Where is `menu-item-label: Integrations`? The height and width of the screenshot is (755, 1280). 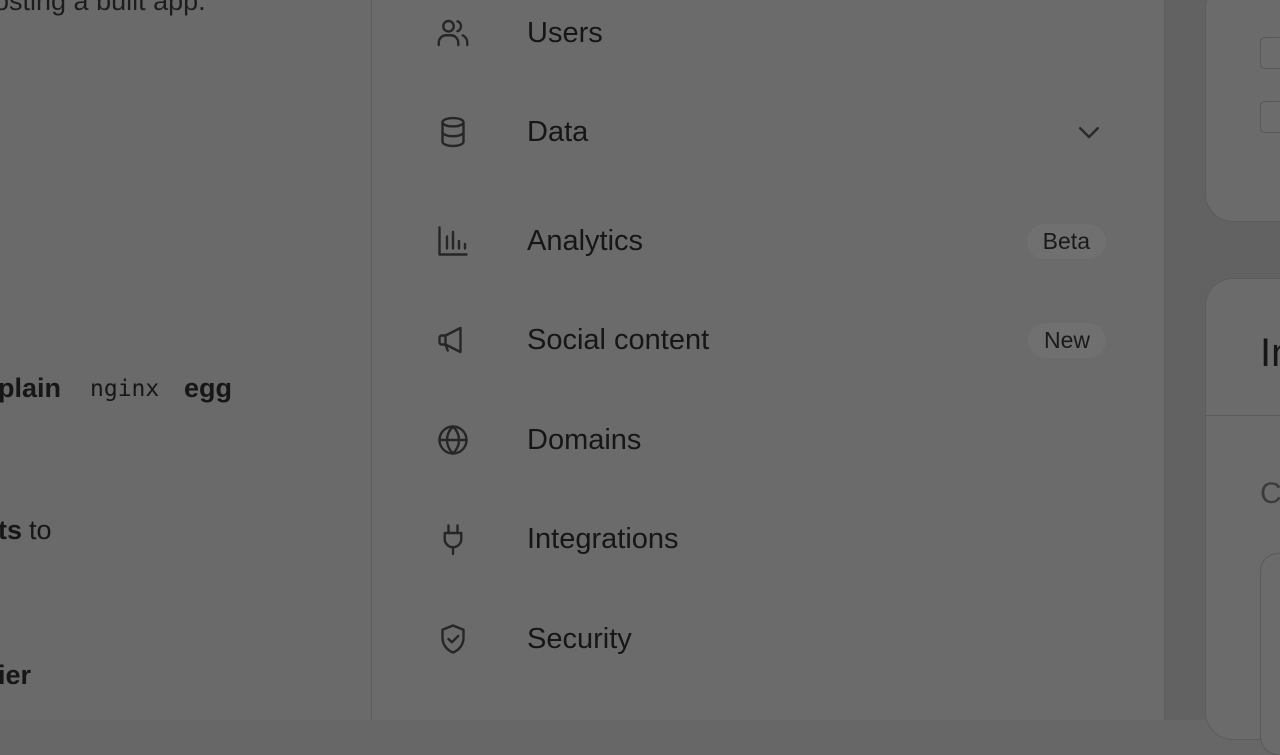
menu-item-label: Integrations is located at coordinates (603, 538).